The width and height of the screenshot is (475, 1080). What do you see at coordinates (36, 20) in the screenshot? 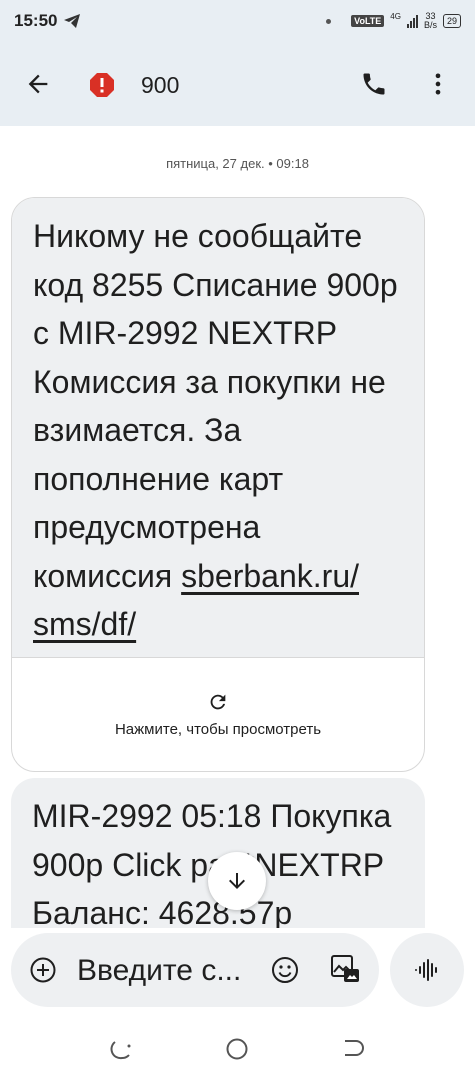
I see `status-time: 15:50` at bounding box center [36, 20].